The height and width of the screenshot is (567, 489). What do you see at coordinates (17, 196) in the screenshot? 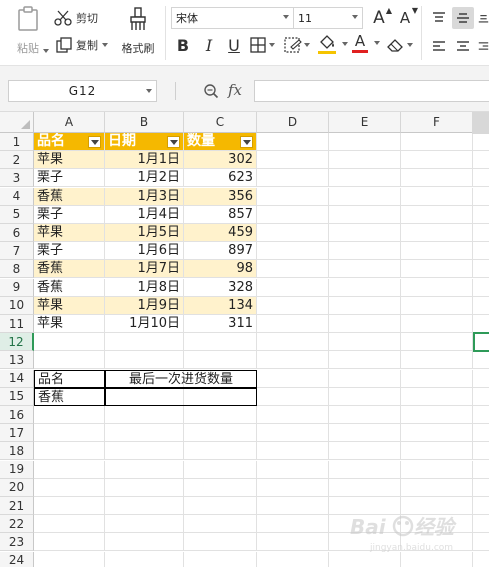
I see `row-header-4: 4` at bounding box center [17, 196].